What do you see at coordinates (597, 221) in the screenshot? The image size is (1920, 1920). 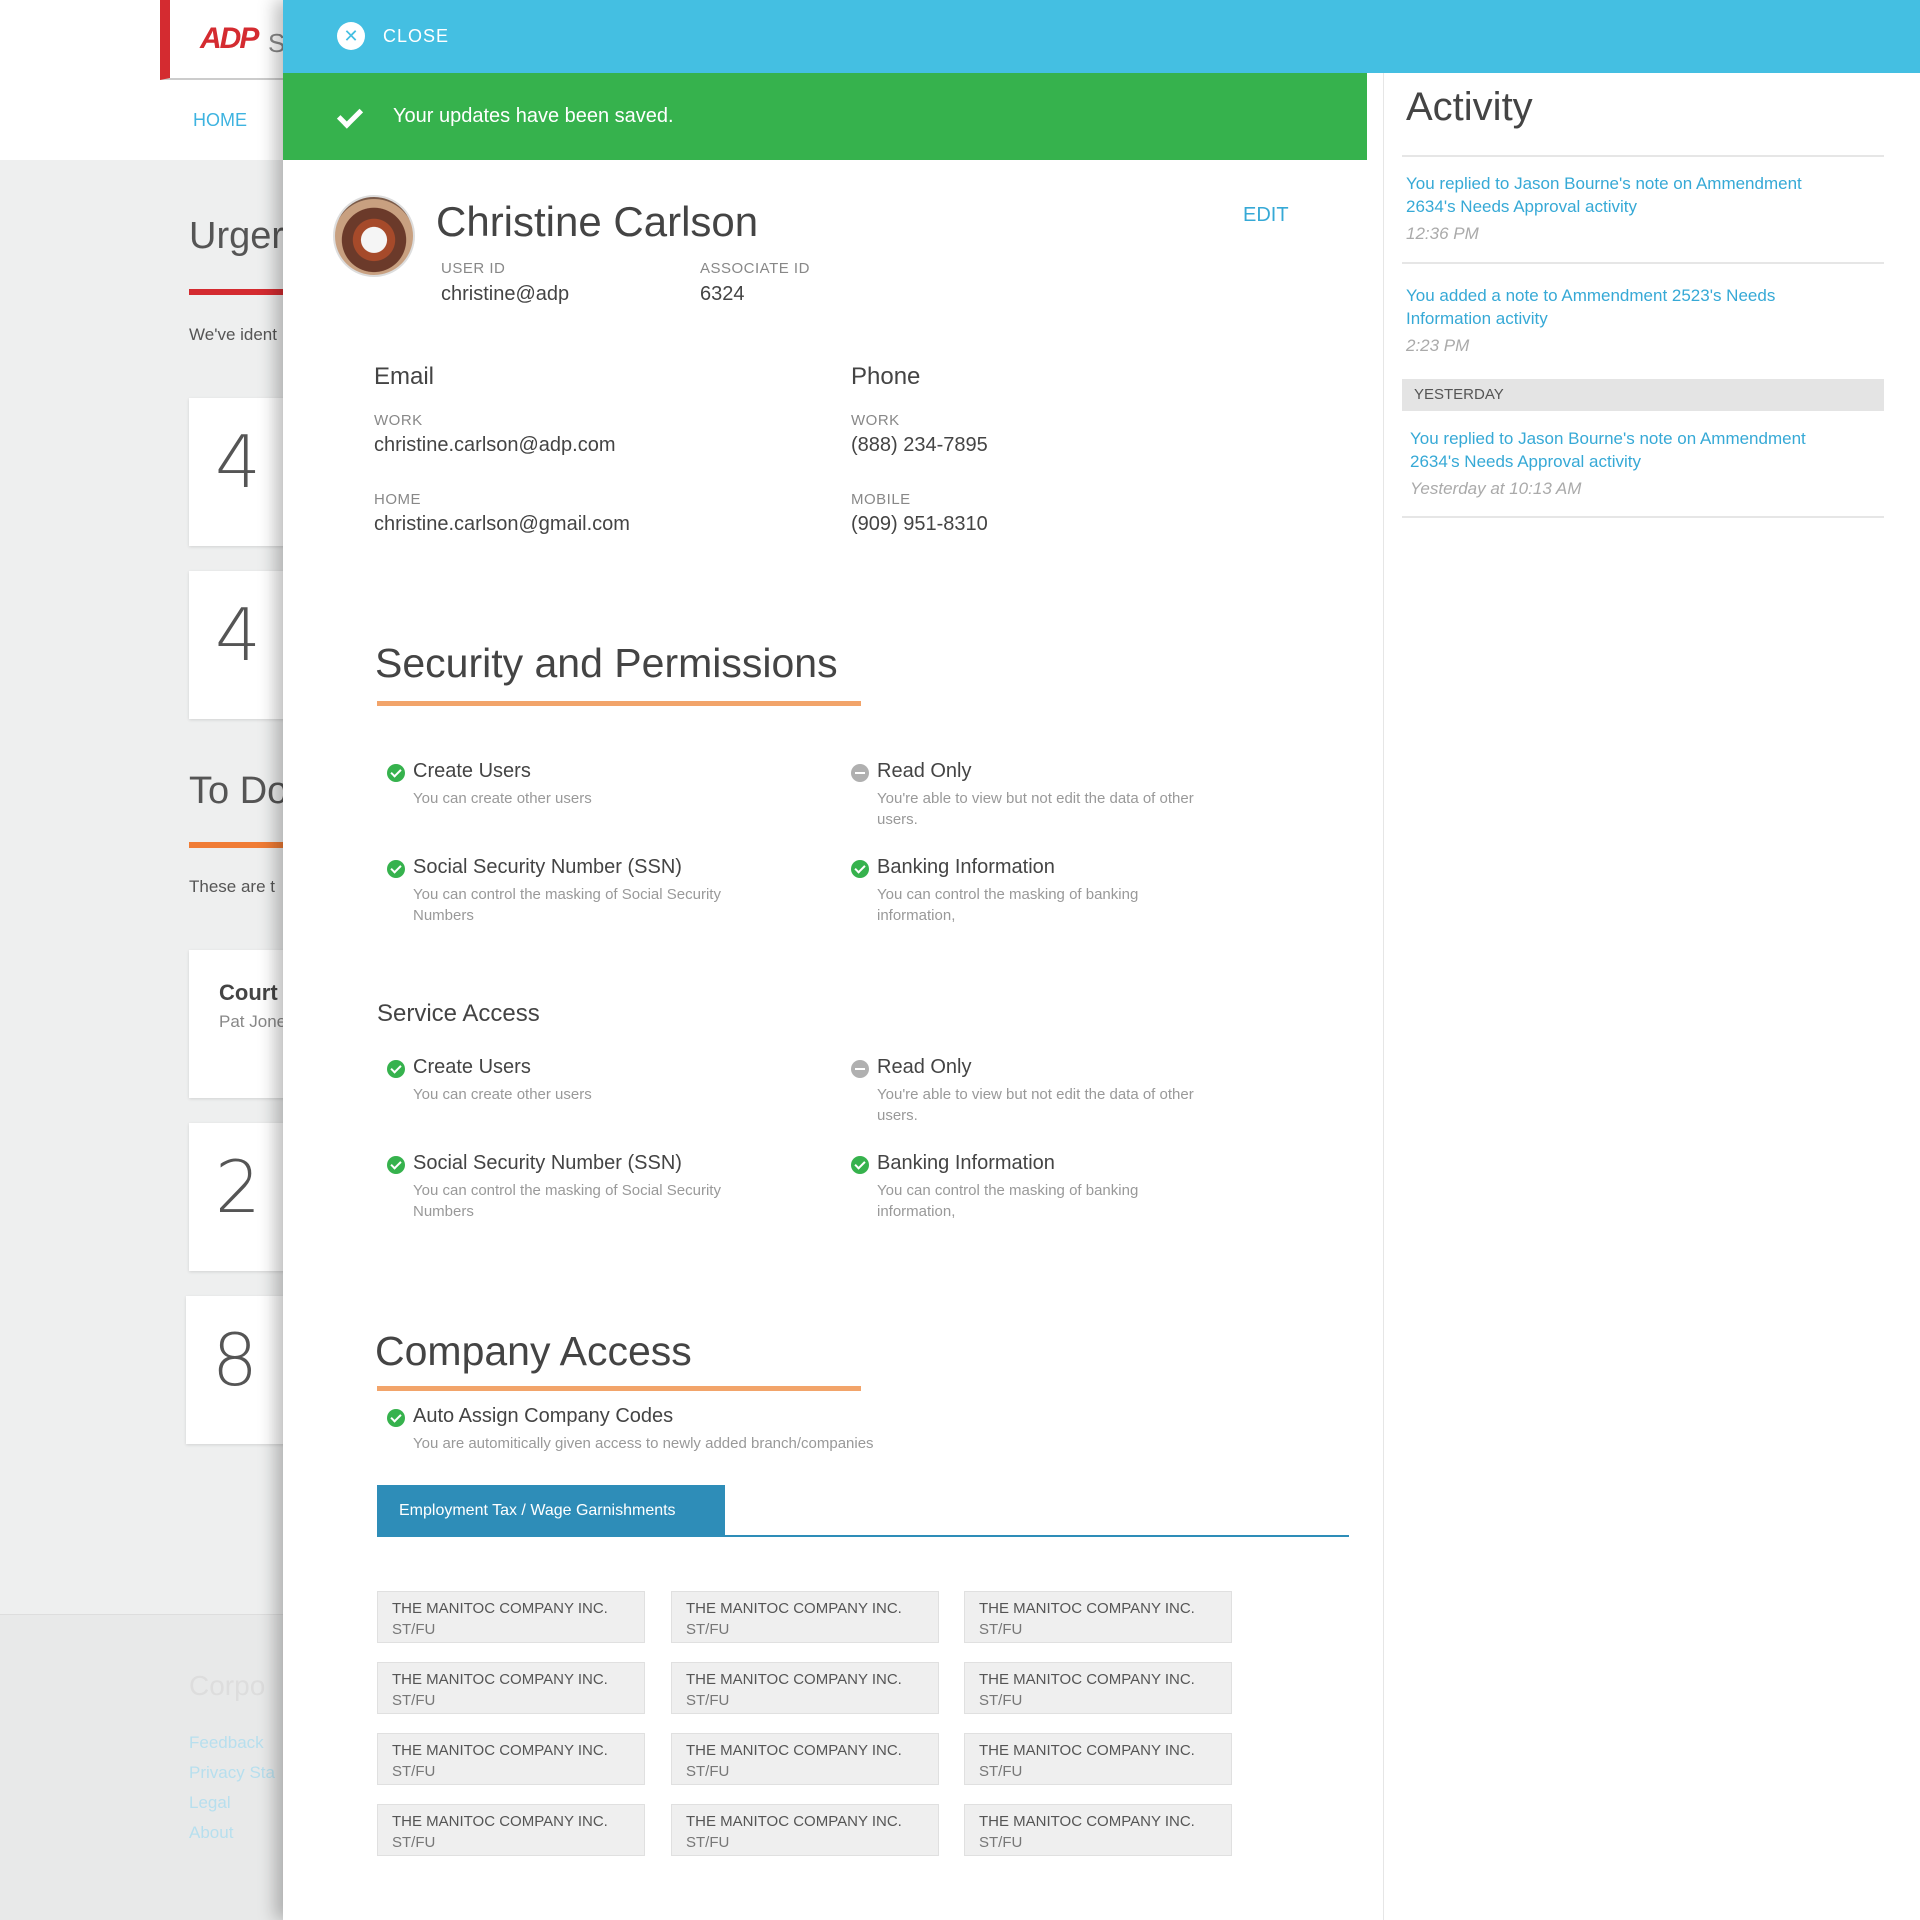 I see `user-name: Christine Carlson` at bounding box center [597, 221].